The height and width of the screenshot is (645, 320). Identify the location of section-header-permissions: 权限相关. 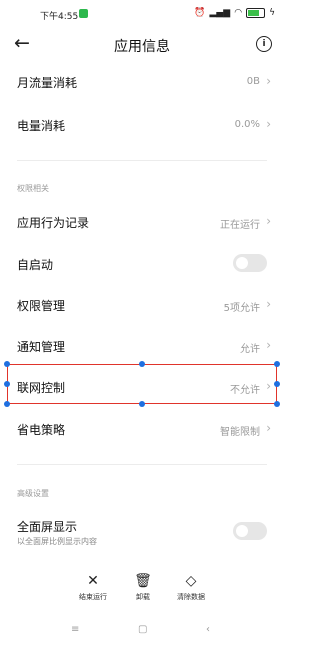
(33, 188).